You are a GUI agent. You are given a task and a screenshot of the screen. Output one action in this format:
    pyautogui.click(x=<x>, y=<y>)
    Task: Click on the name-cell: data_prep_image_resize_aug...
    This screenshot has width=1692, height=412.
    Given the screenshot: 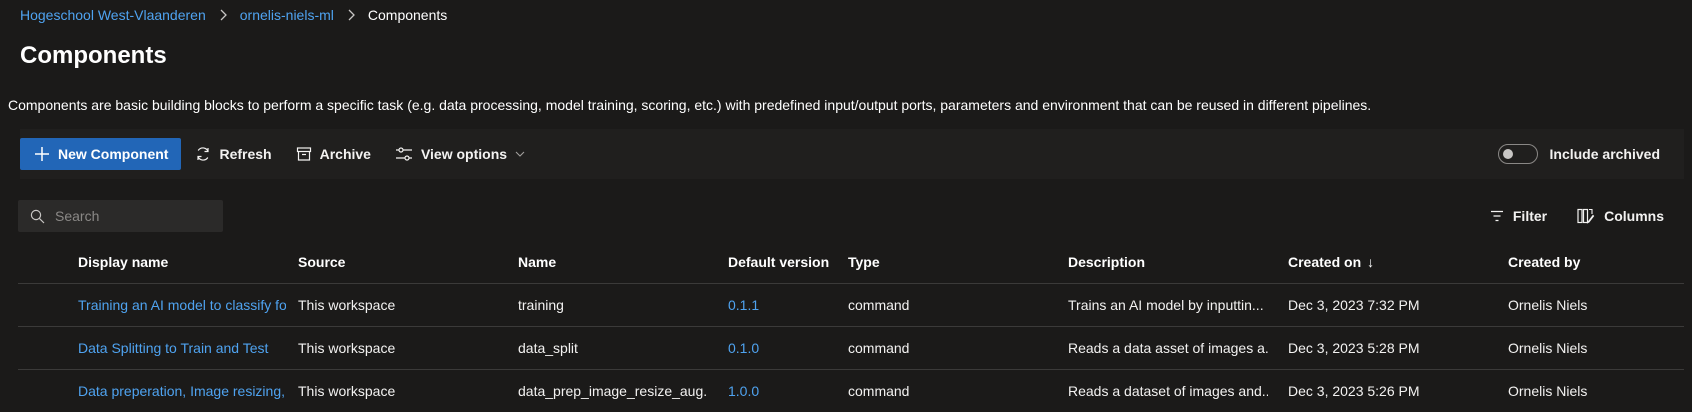 What is the action you would take?
    pyautogui.click(x=613, y=391)
    